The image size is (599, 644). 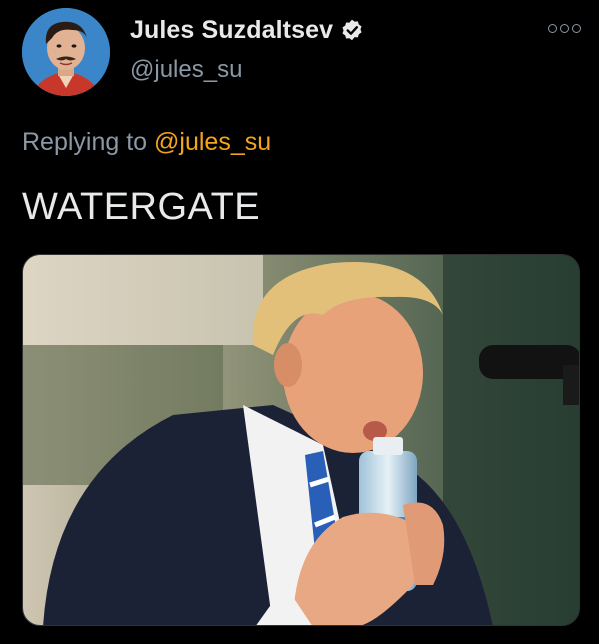 I want to click on reply-context: Replying to @jules_su, so click(x=146, y=142).